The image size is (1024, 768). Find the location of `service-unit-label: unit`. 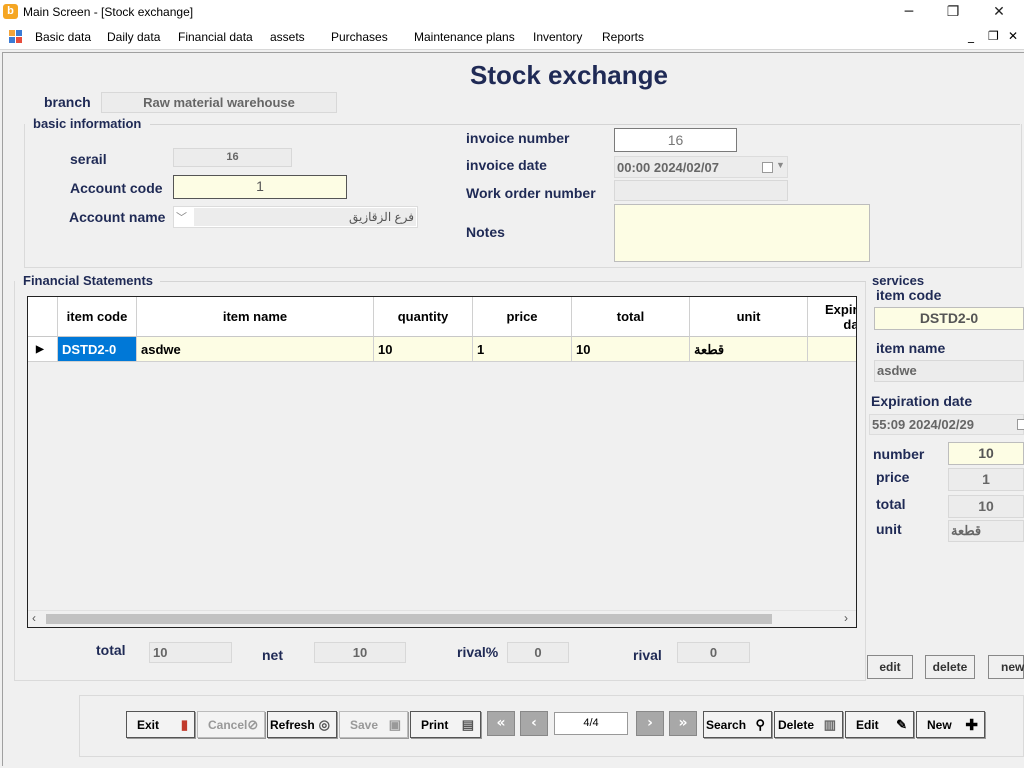

service-unit-label: unit is located at coordinates (889, 529).